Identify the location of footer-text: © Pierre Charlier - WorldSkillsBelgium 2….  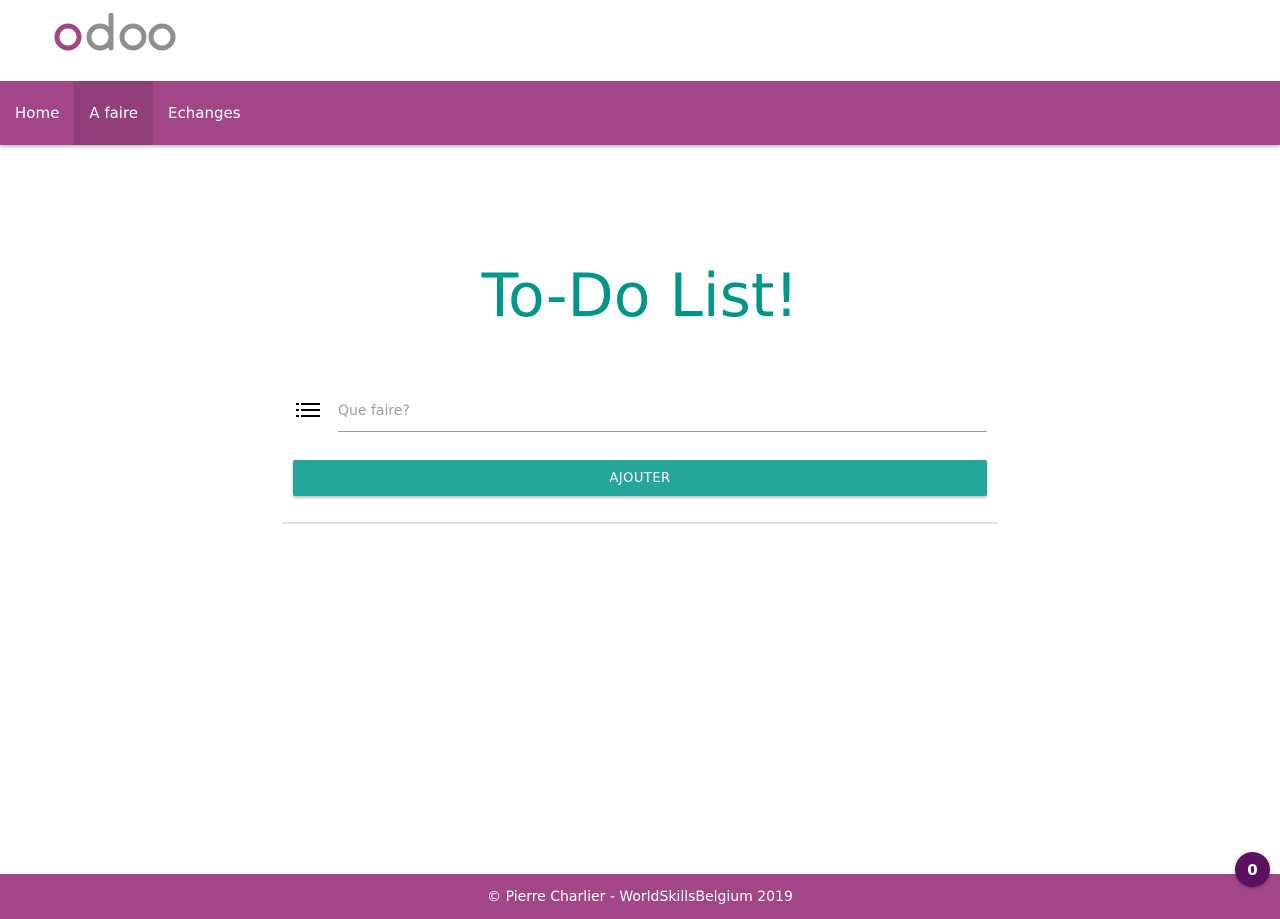
(640, 896).